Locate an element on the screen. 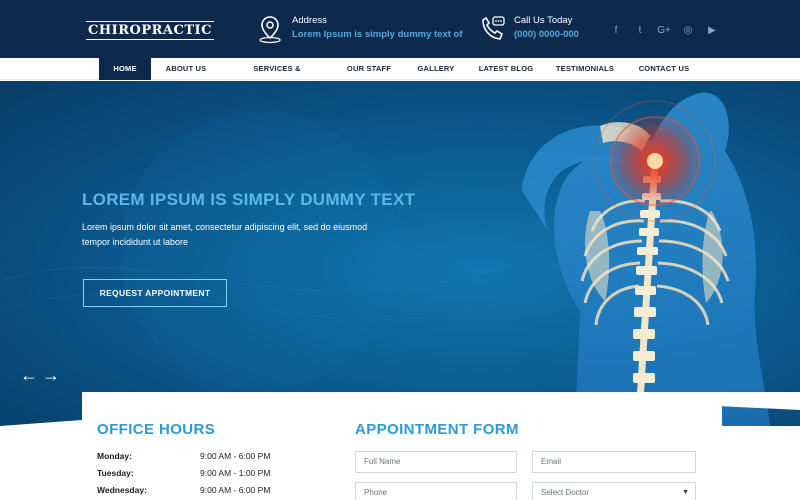 Image resolution: width=800 pixels, height=500 pixels. arrow-left-icon: ← is located at coordinates (29, 375).